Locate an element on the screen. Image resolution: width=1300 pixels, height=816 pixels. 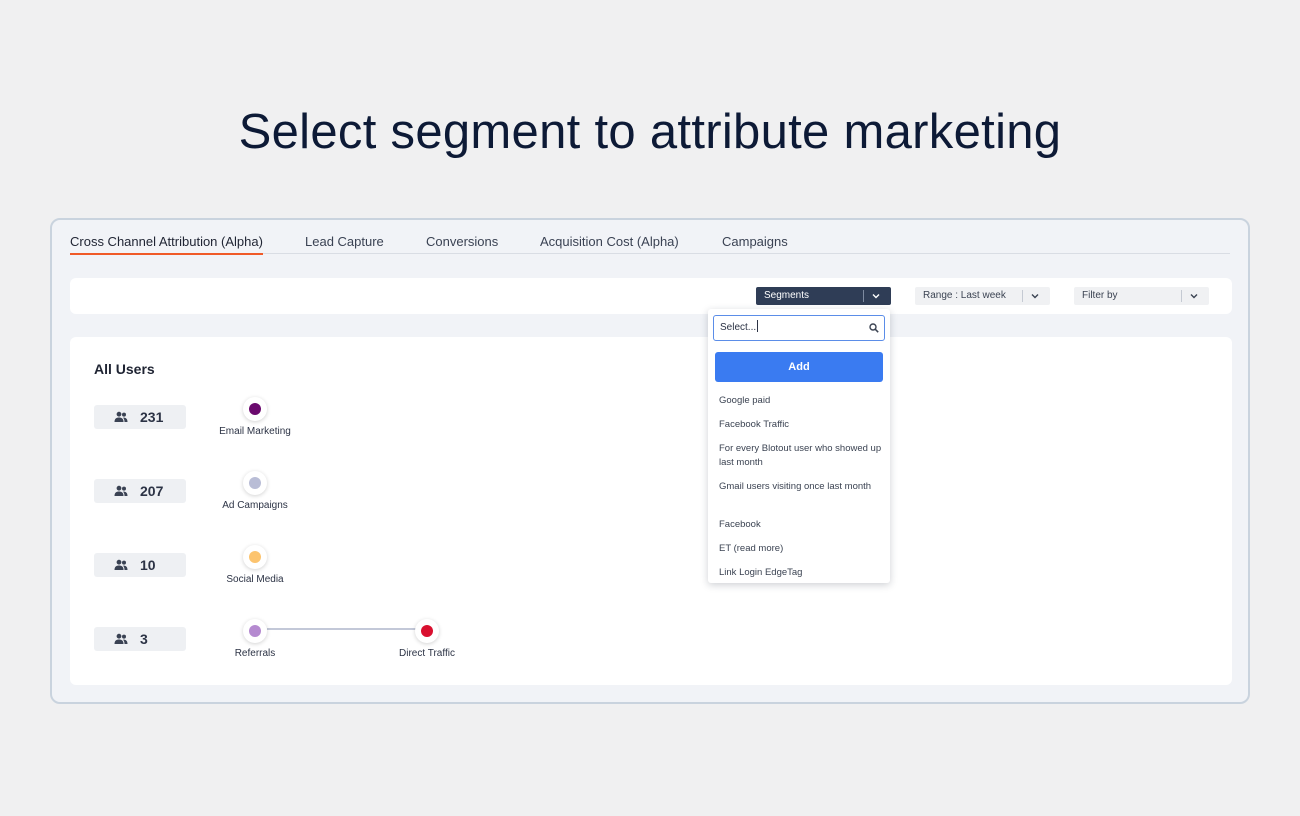
tab-acquisition-cost: Acquisition Cost (Alpha) is located at coordinates (609, 243).